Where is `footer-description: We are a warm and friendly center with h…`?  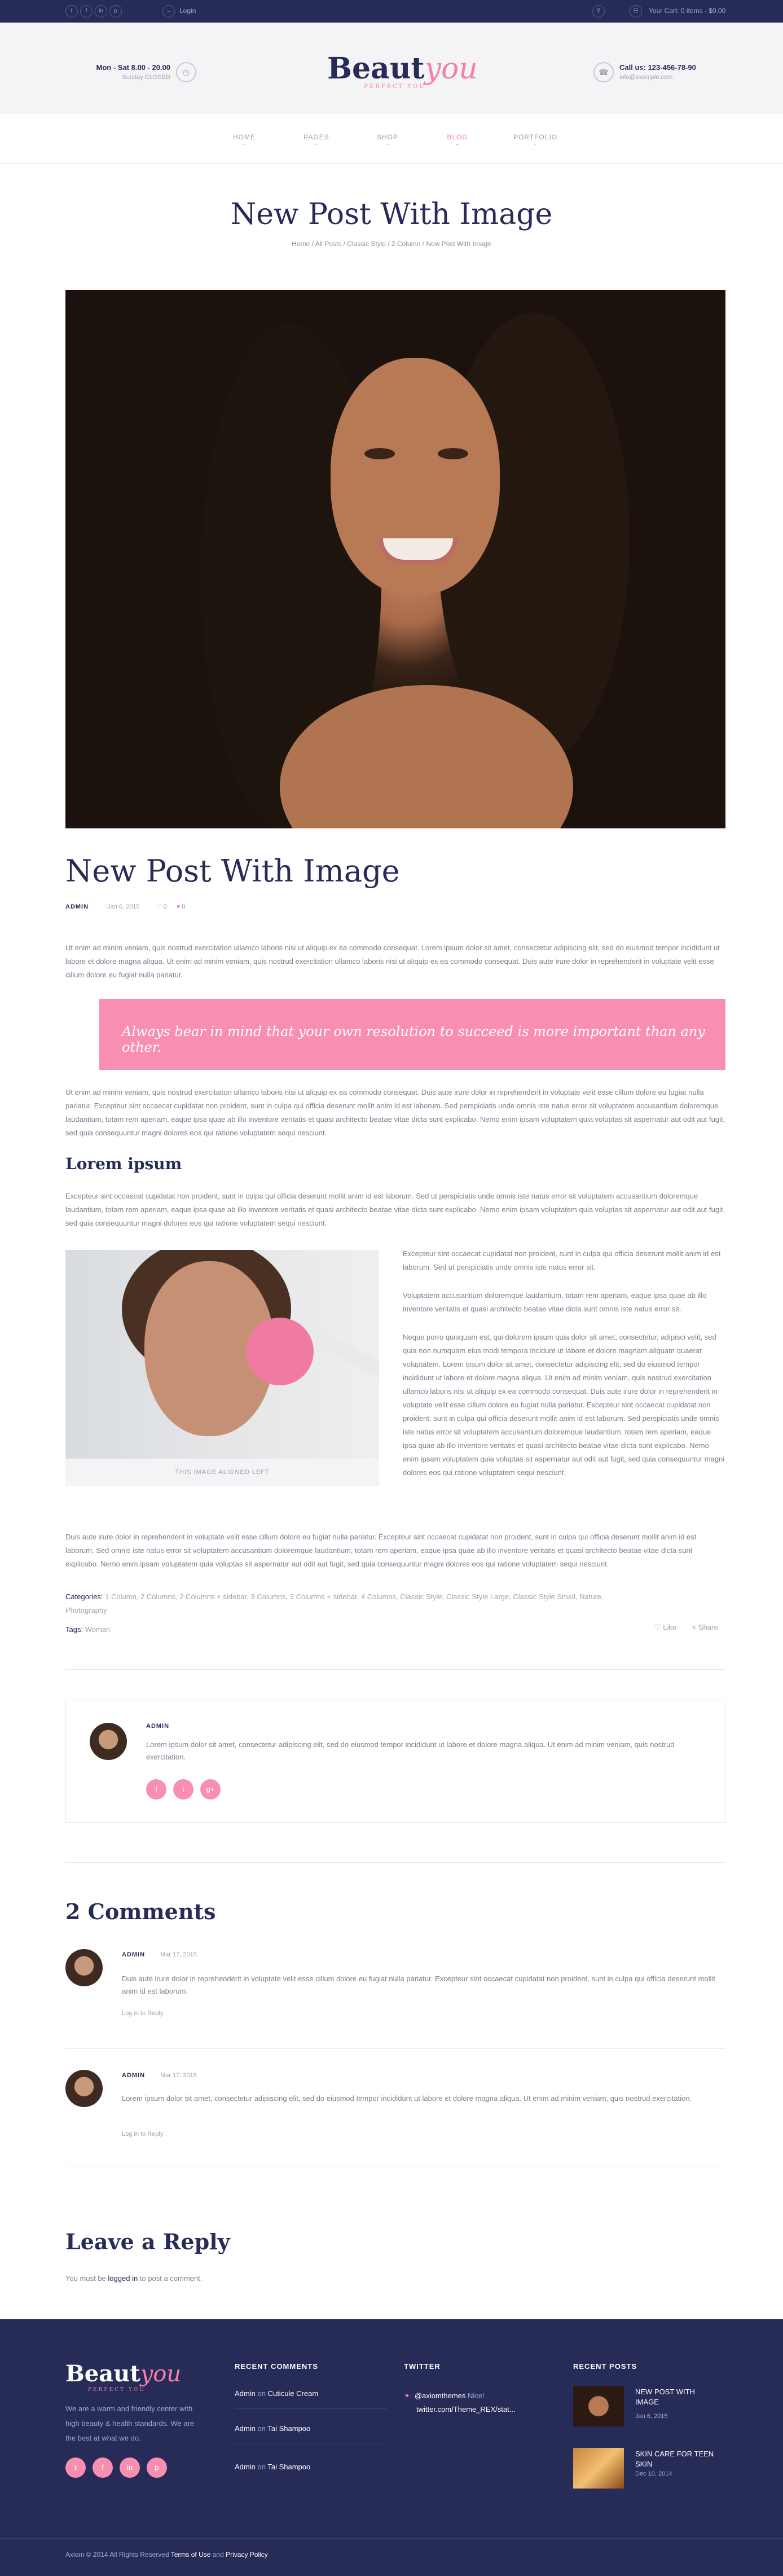 footer-description: We are a warm and friendly center with h… is located at coordinates (130, 2423).